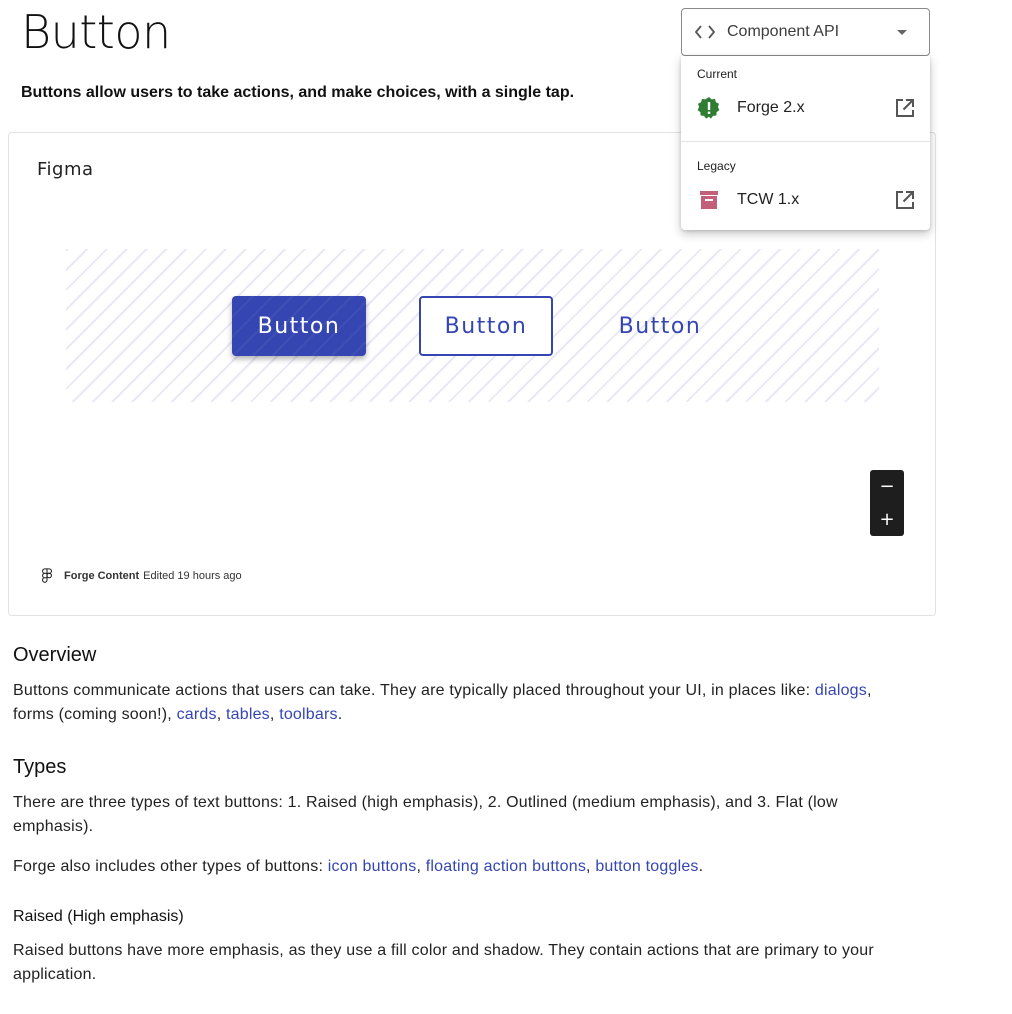  I want to click on menu-item-forge-2x: Forge 2.x, so click(805, 108).